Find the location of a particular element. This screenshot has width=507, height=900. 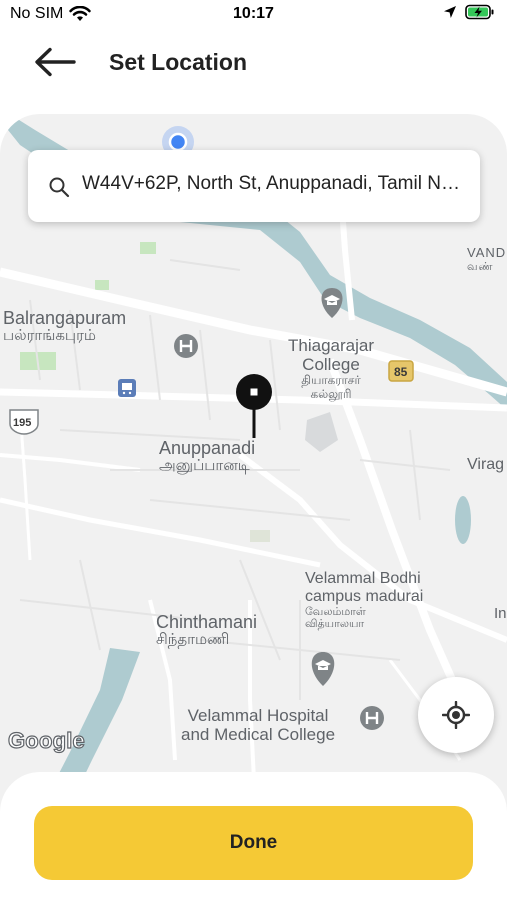

map-pin-icon is located at coordinates (254, 406).